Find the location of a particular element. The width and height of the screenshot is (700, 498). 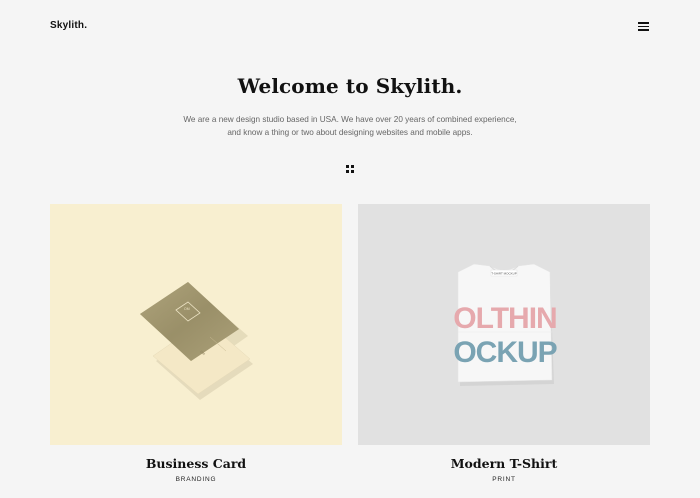

card-logo-text: OM is located at coordinates (187, 309).